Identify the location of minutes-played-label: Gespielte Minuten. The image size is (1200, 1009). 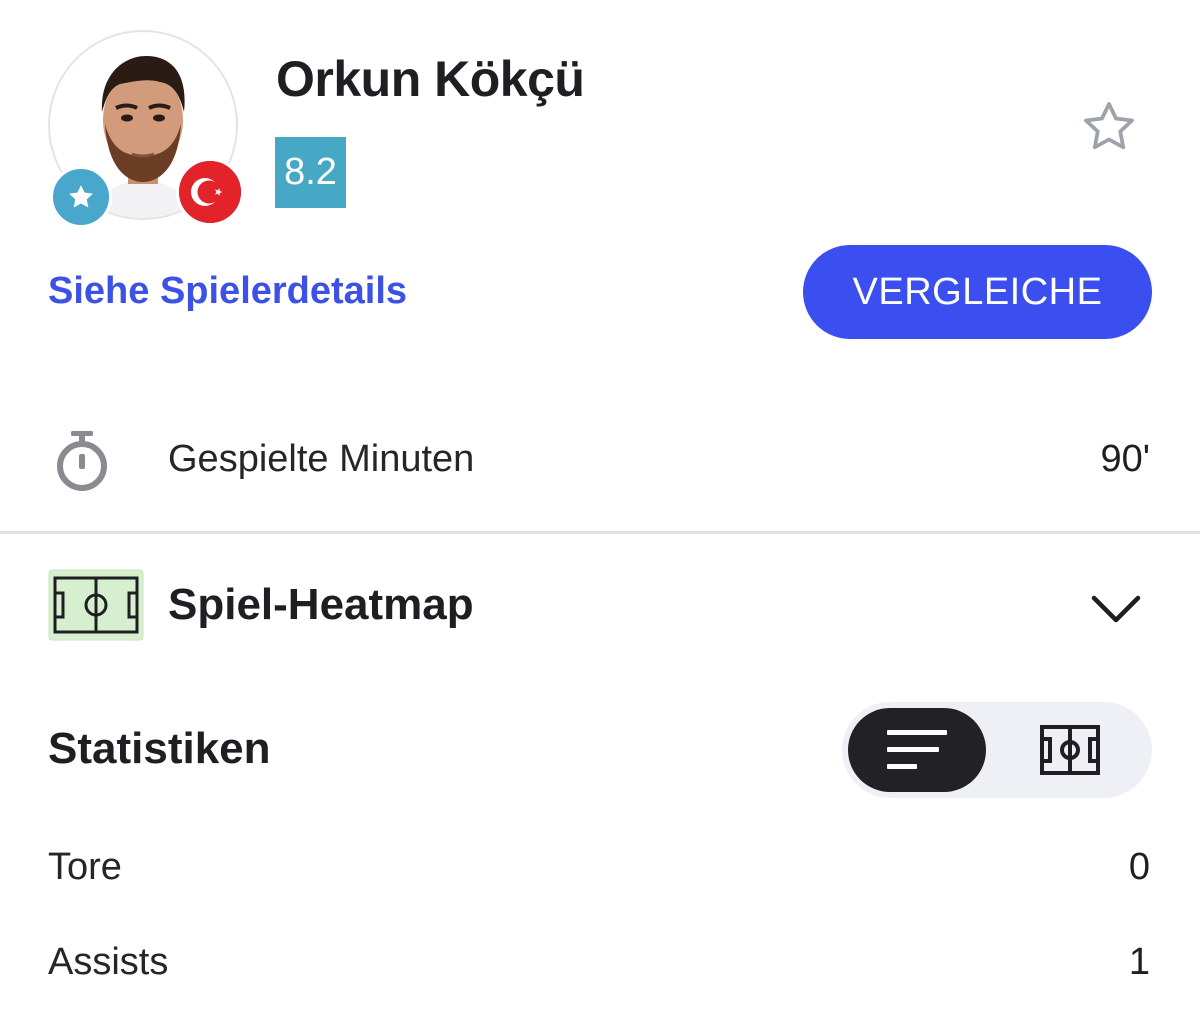
(321, 459).